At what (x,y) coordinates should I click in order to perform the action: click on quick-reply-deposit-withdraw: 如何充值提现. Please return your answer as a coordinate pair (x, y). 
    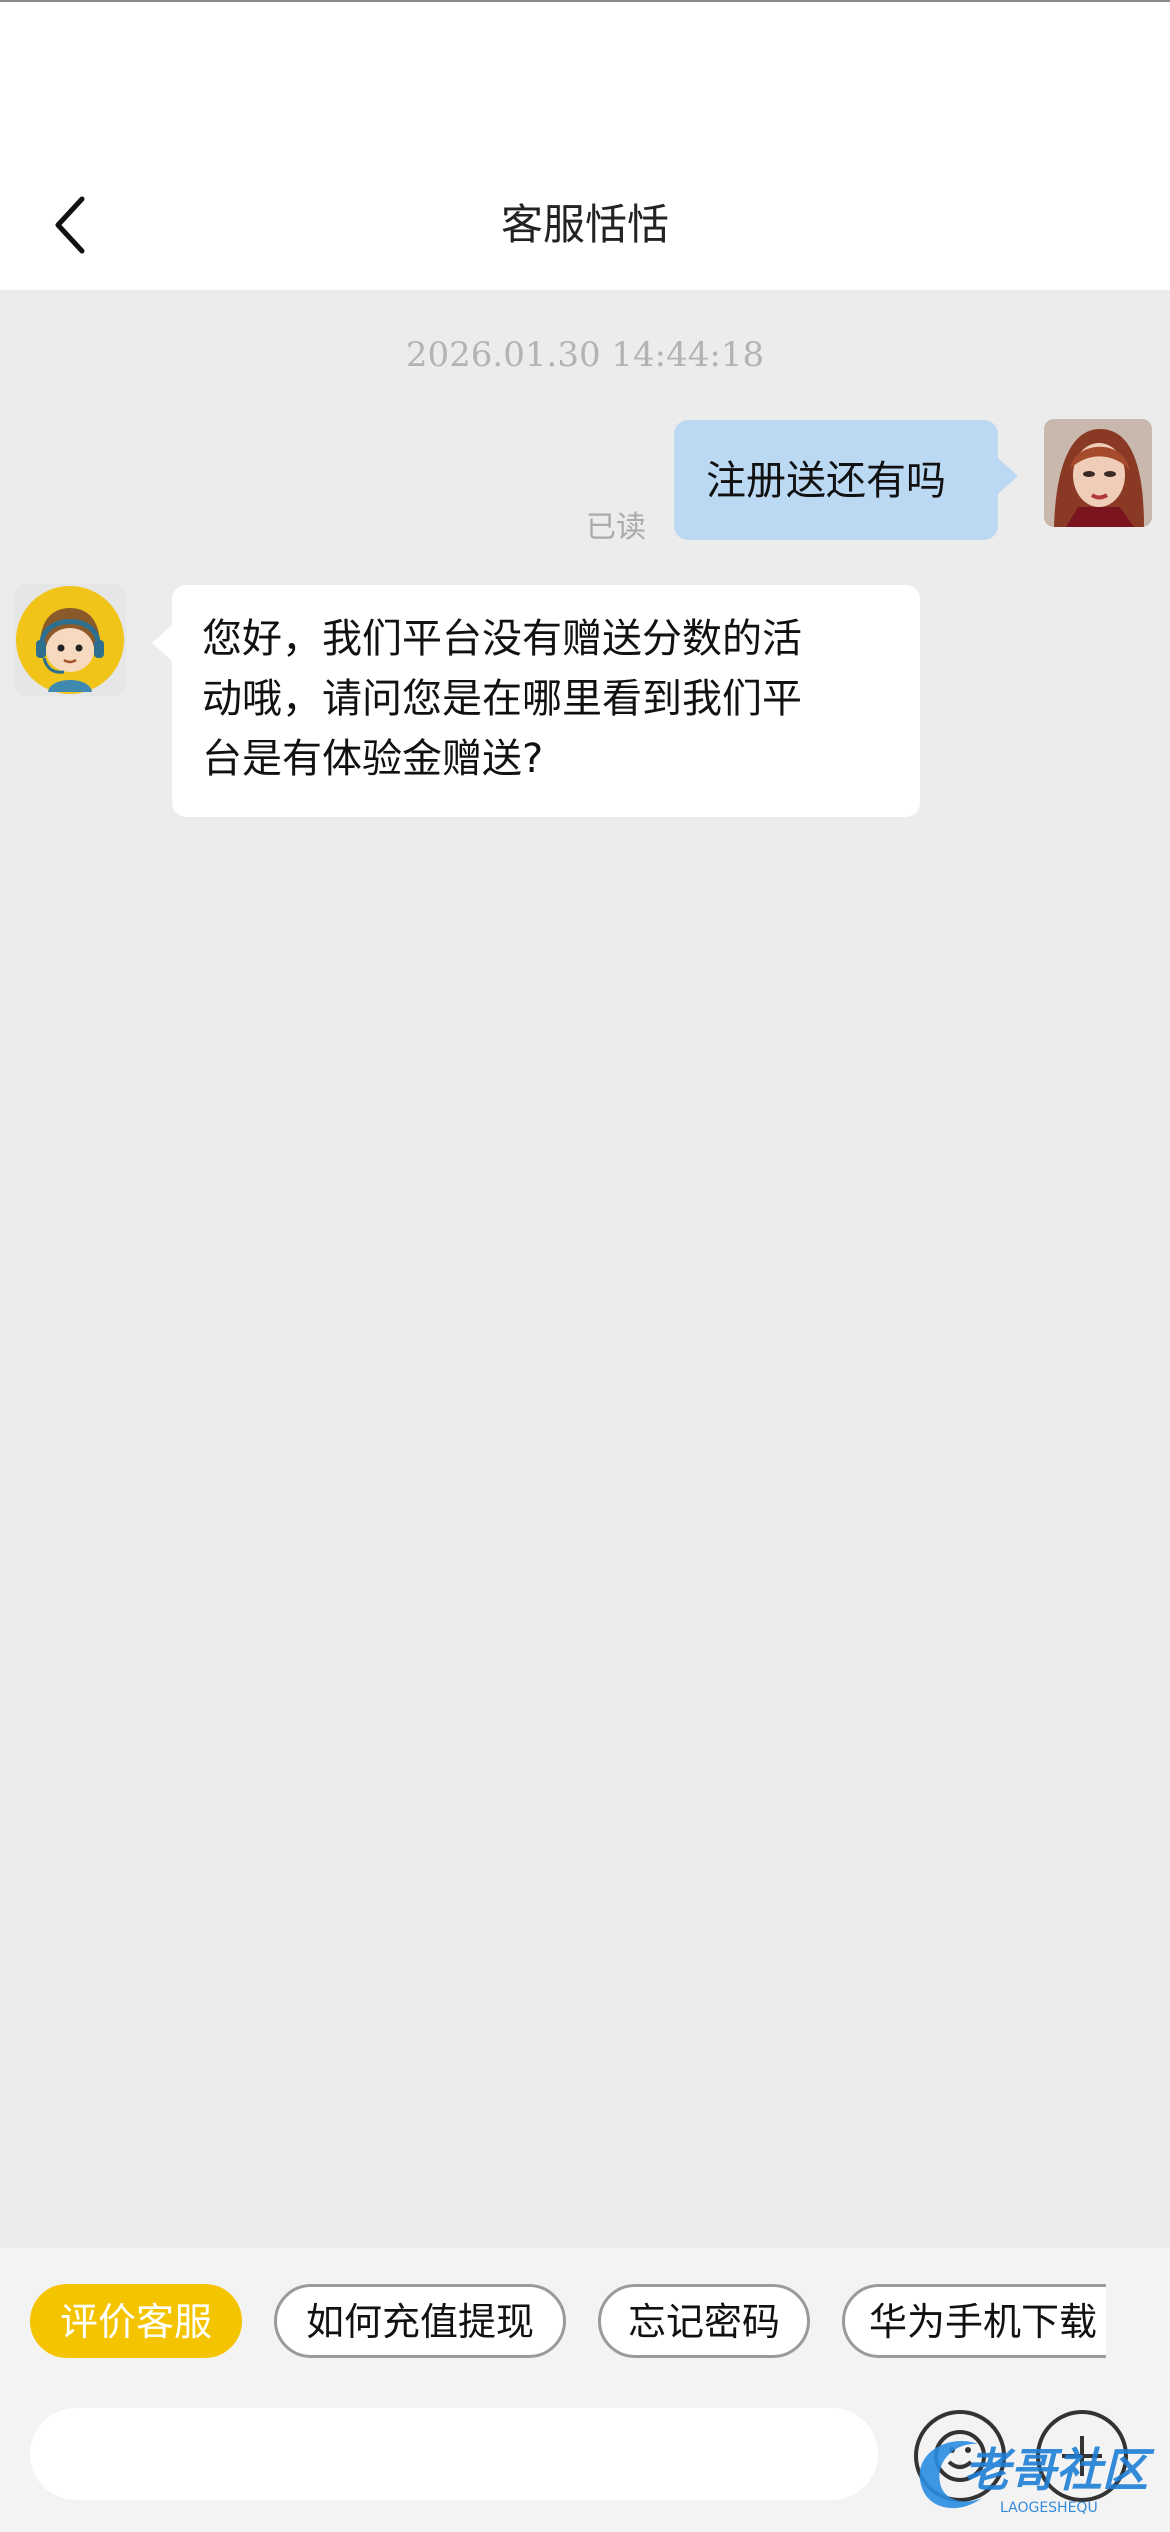
    Looking at the image, I should click on (420, 2321).